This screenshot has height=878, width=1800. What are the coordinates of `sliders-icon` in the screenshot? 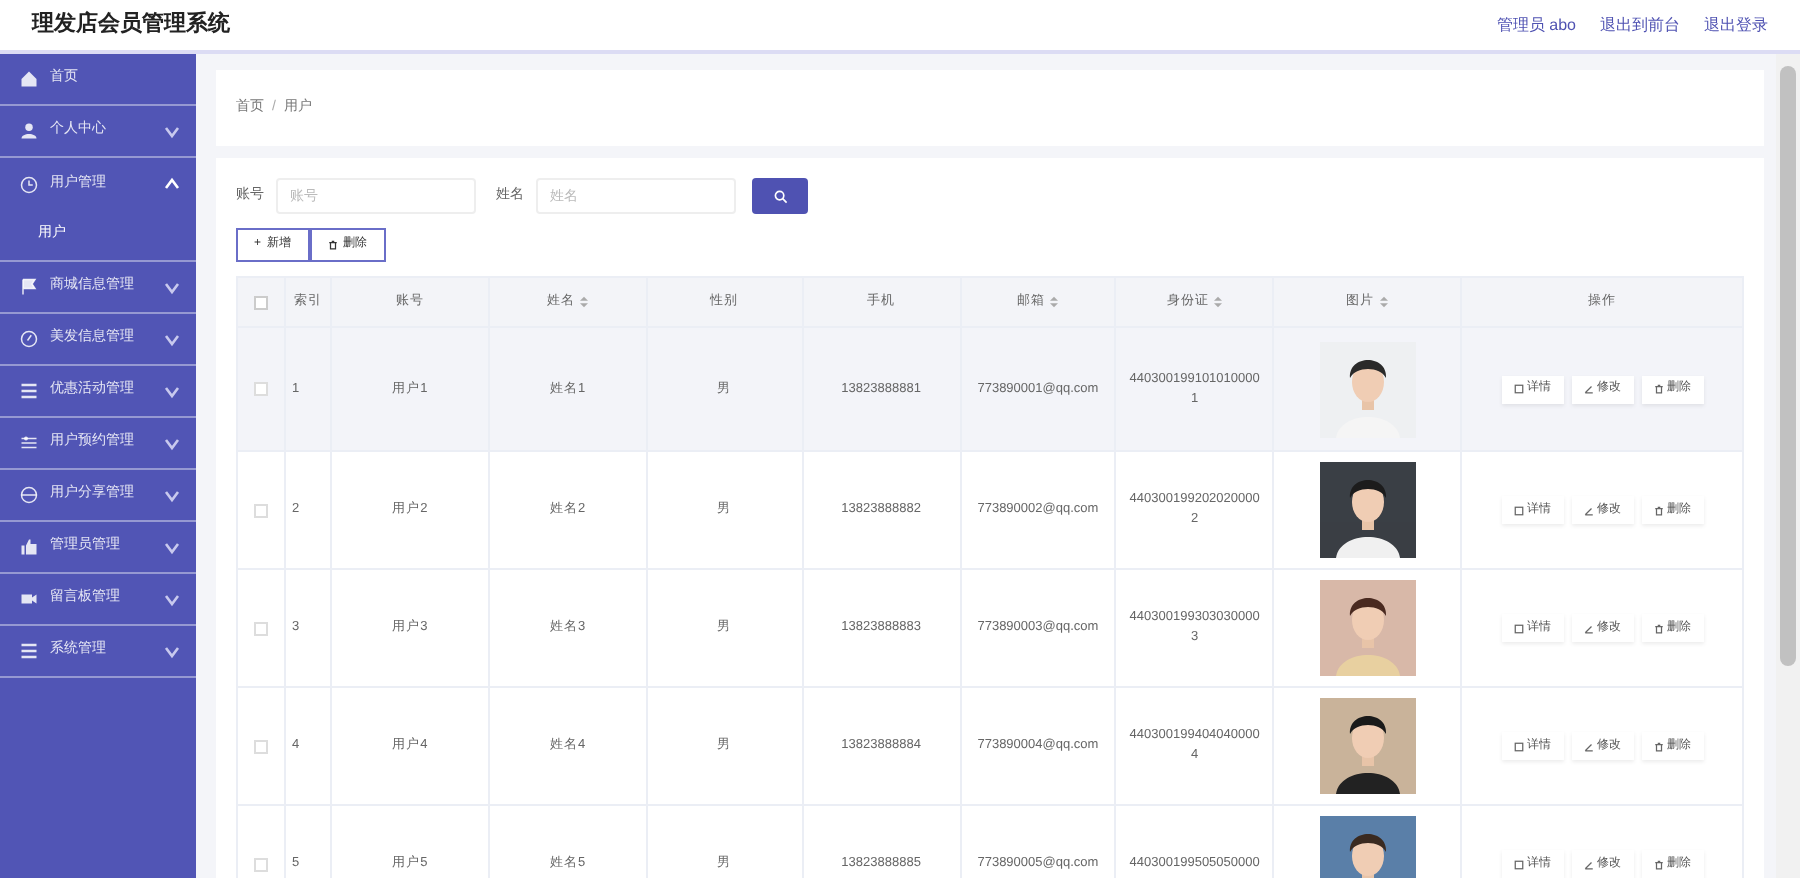 It's located at (29, 443).